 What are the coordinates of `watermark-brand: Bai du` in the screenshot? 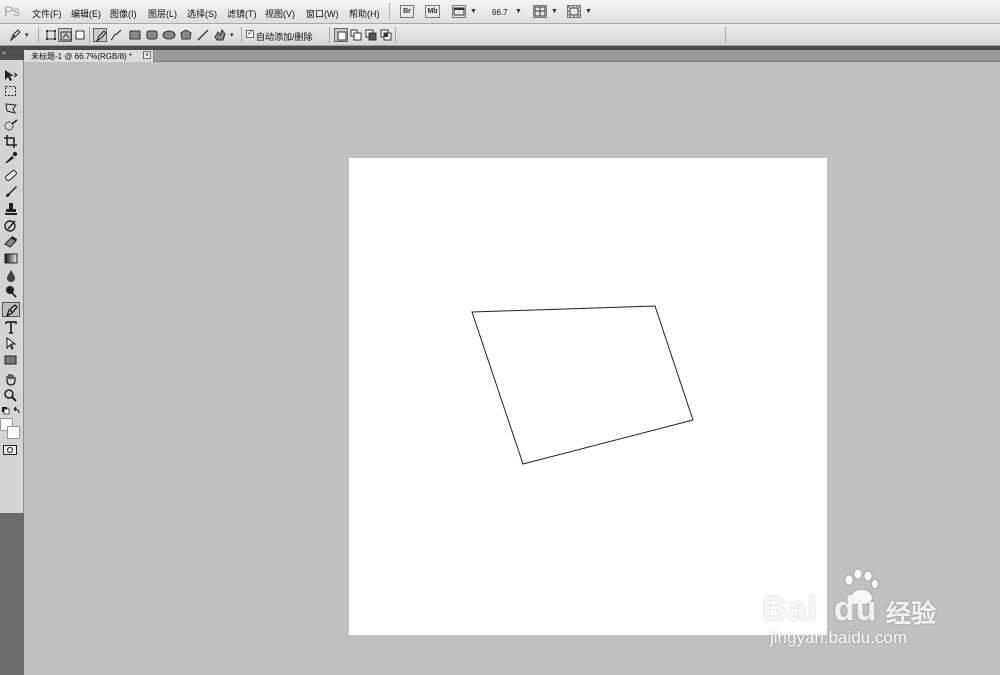 It's located at (820, 609).